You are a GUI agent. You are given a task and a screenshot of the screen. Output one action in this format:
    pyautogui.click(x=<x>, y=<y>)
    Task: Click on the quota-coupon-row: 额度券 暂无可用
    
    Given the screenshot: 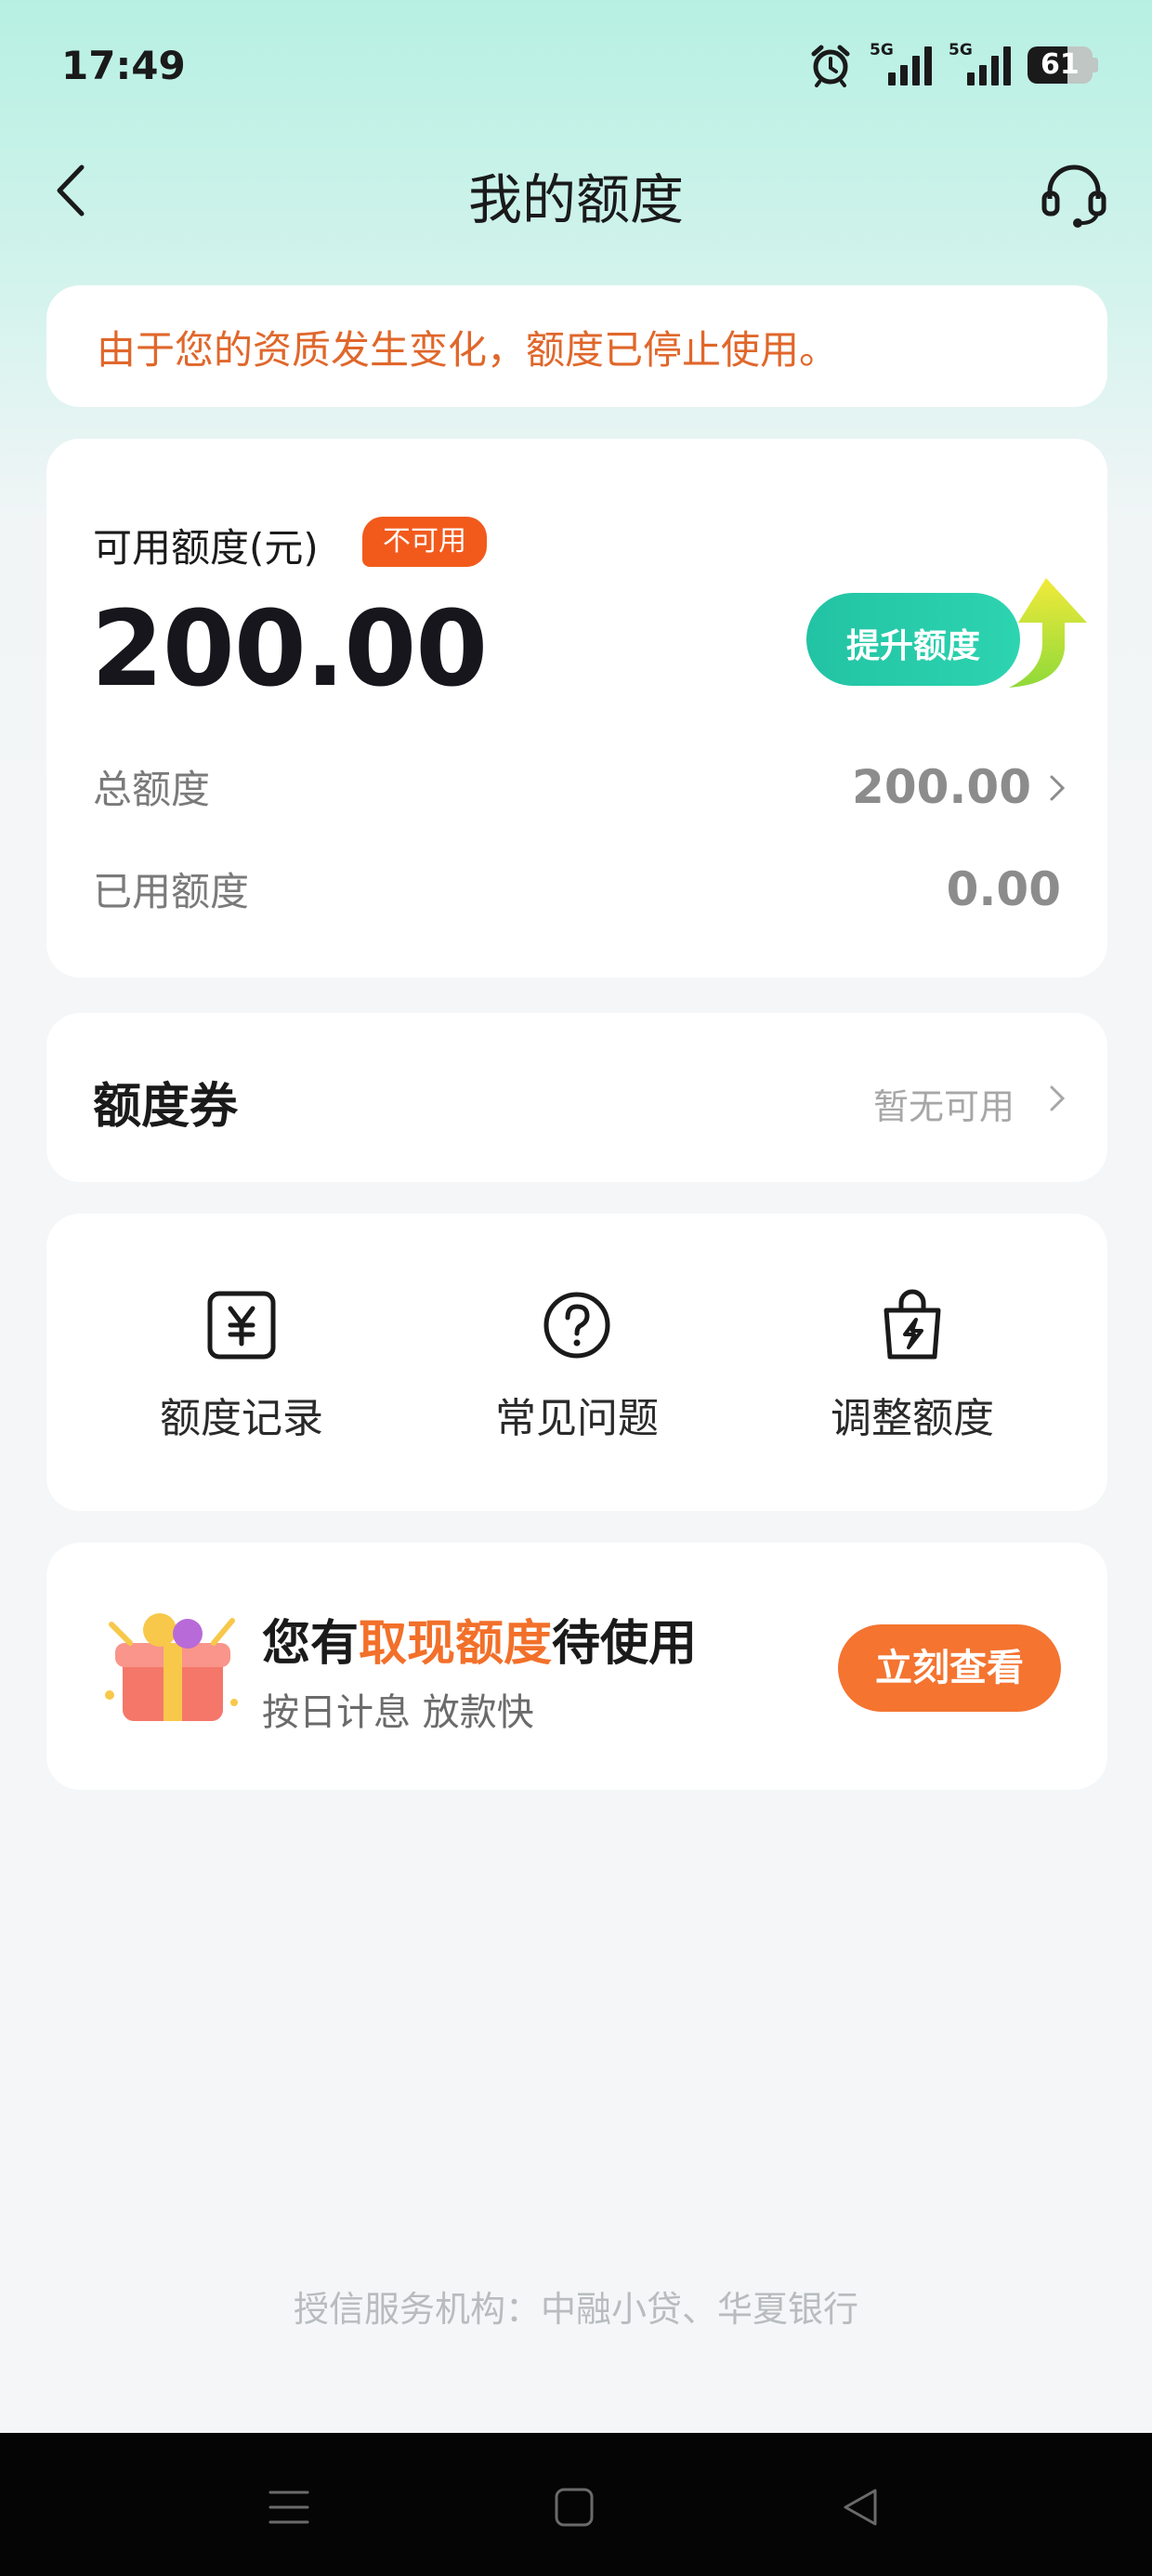 What is the action you would take?
    pyautogui.click(x=576, y=1097)
    